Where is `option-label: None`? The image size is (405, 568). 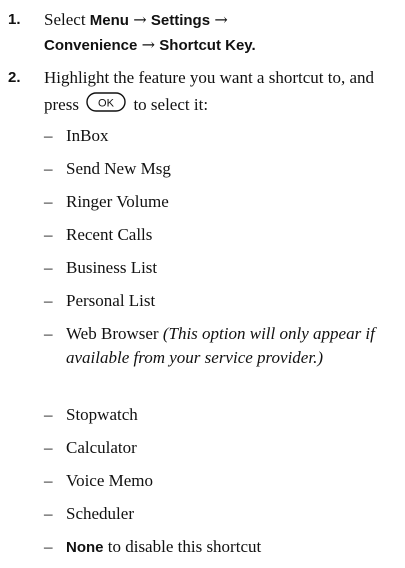 option-label: None is located at coordinates (85, 547).